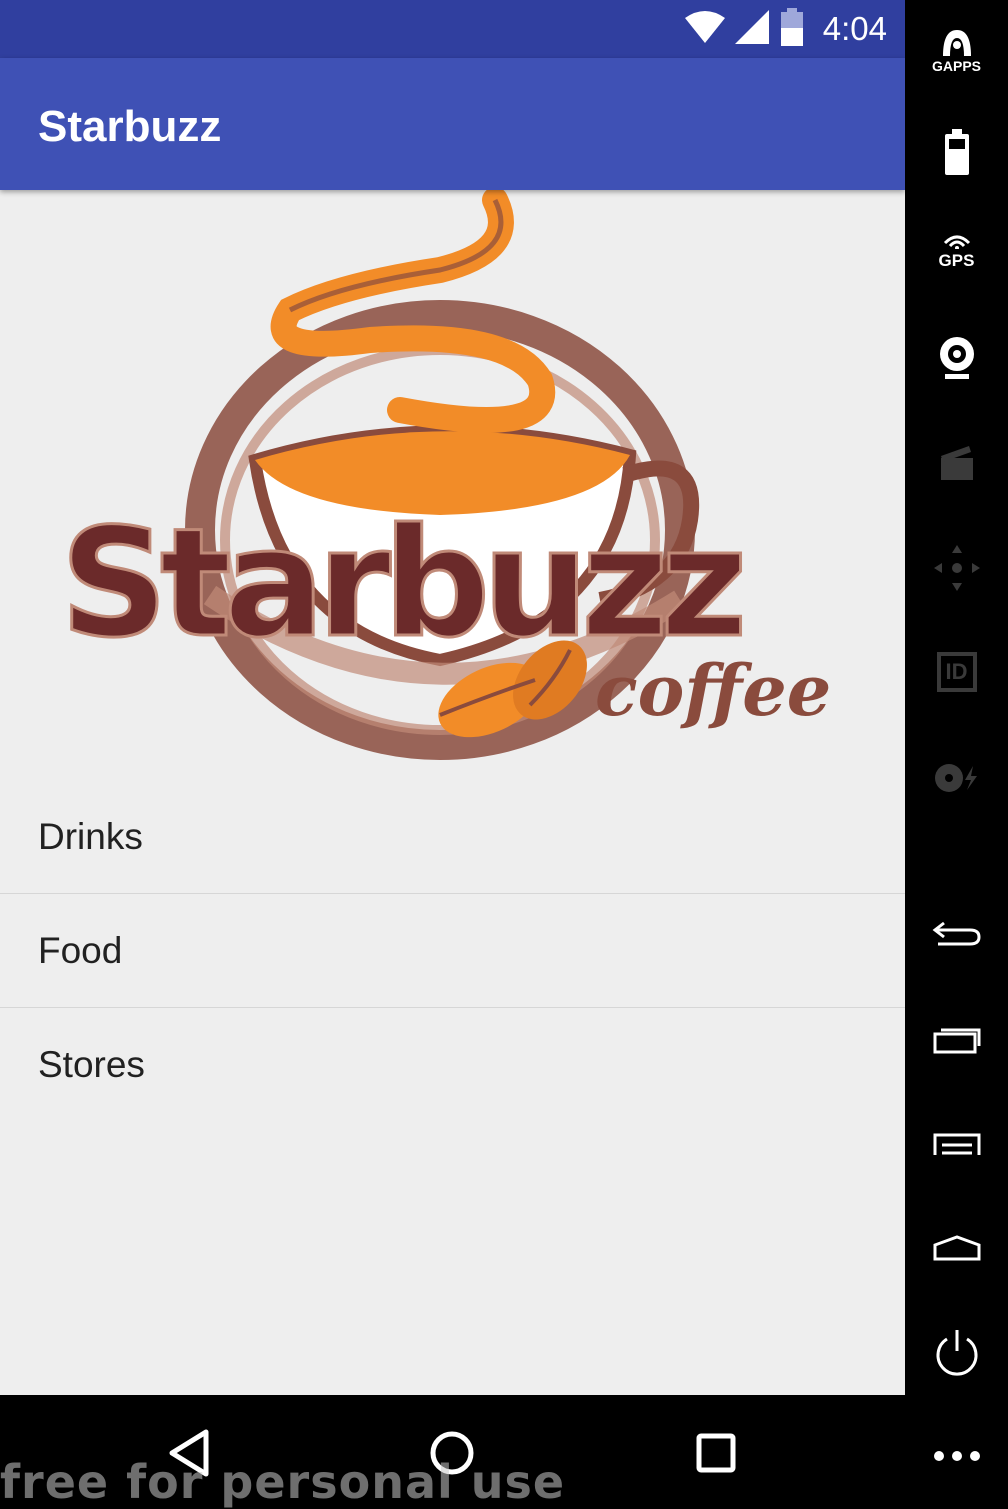  I want to click on emulator-toolbar: GAPPS GPS ID, so click(956, 754).